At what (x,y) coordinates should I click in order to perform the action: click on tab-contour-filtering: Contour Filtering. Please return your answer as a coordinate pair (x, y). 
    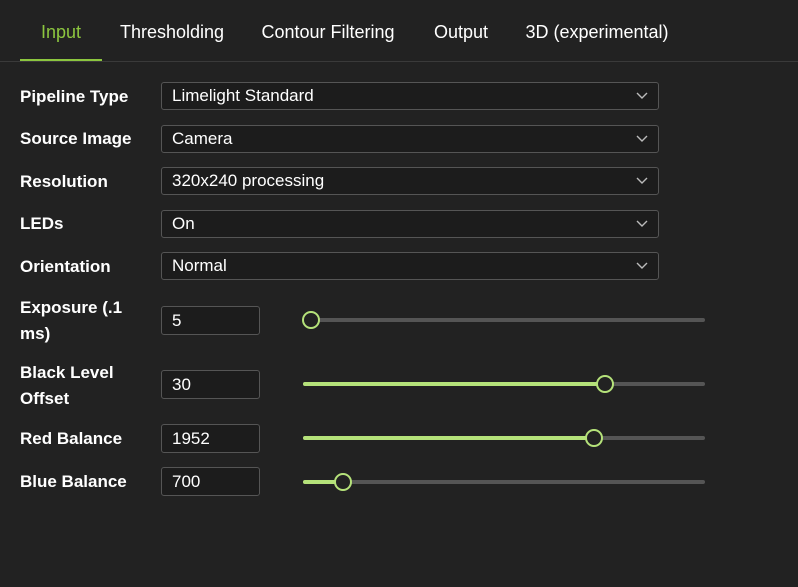
    Looking at the image, I should click on (328, 41).